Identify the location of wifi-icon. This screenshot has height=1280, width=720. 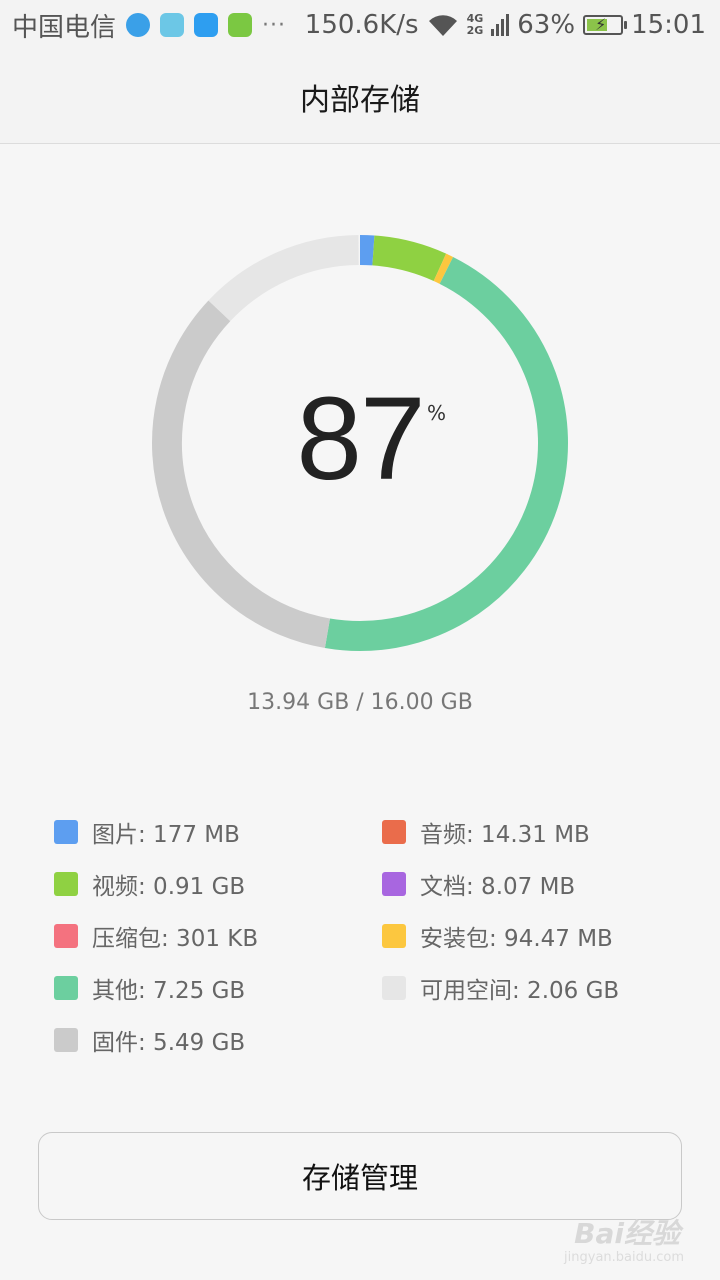
(442, 26).